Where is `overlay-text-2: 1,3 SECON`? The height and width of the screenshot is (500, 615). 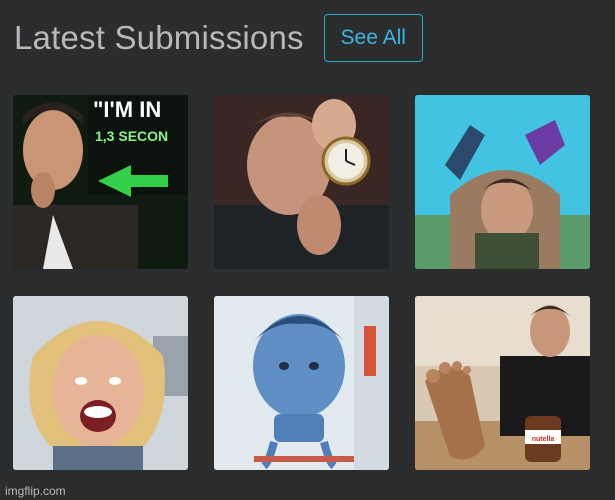
overlay-text-2: 1,3 SECON is located at coordinates (131, 136).